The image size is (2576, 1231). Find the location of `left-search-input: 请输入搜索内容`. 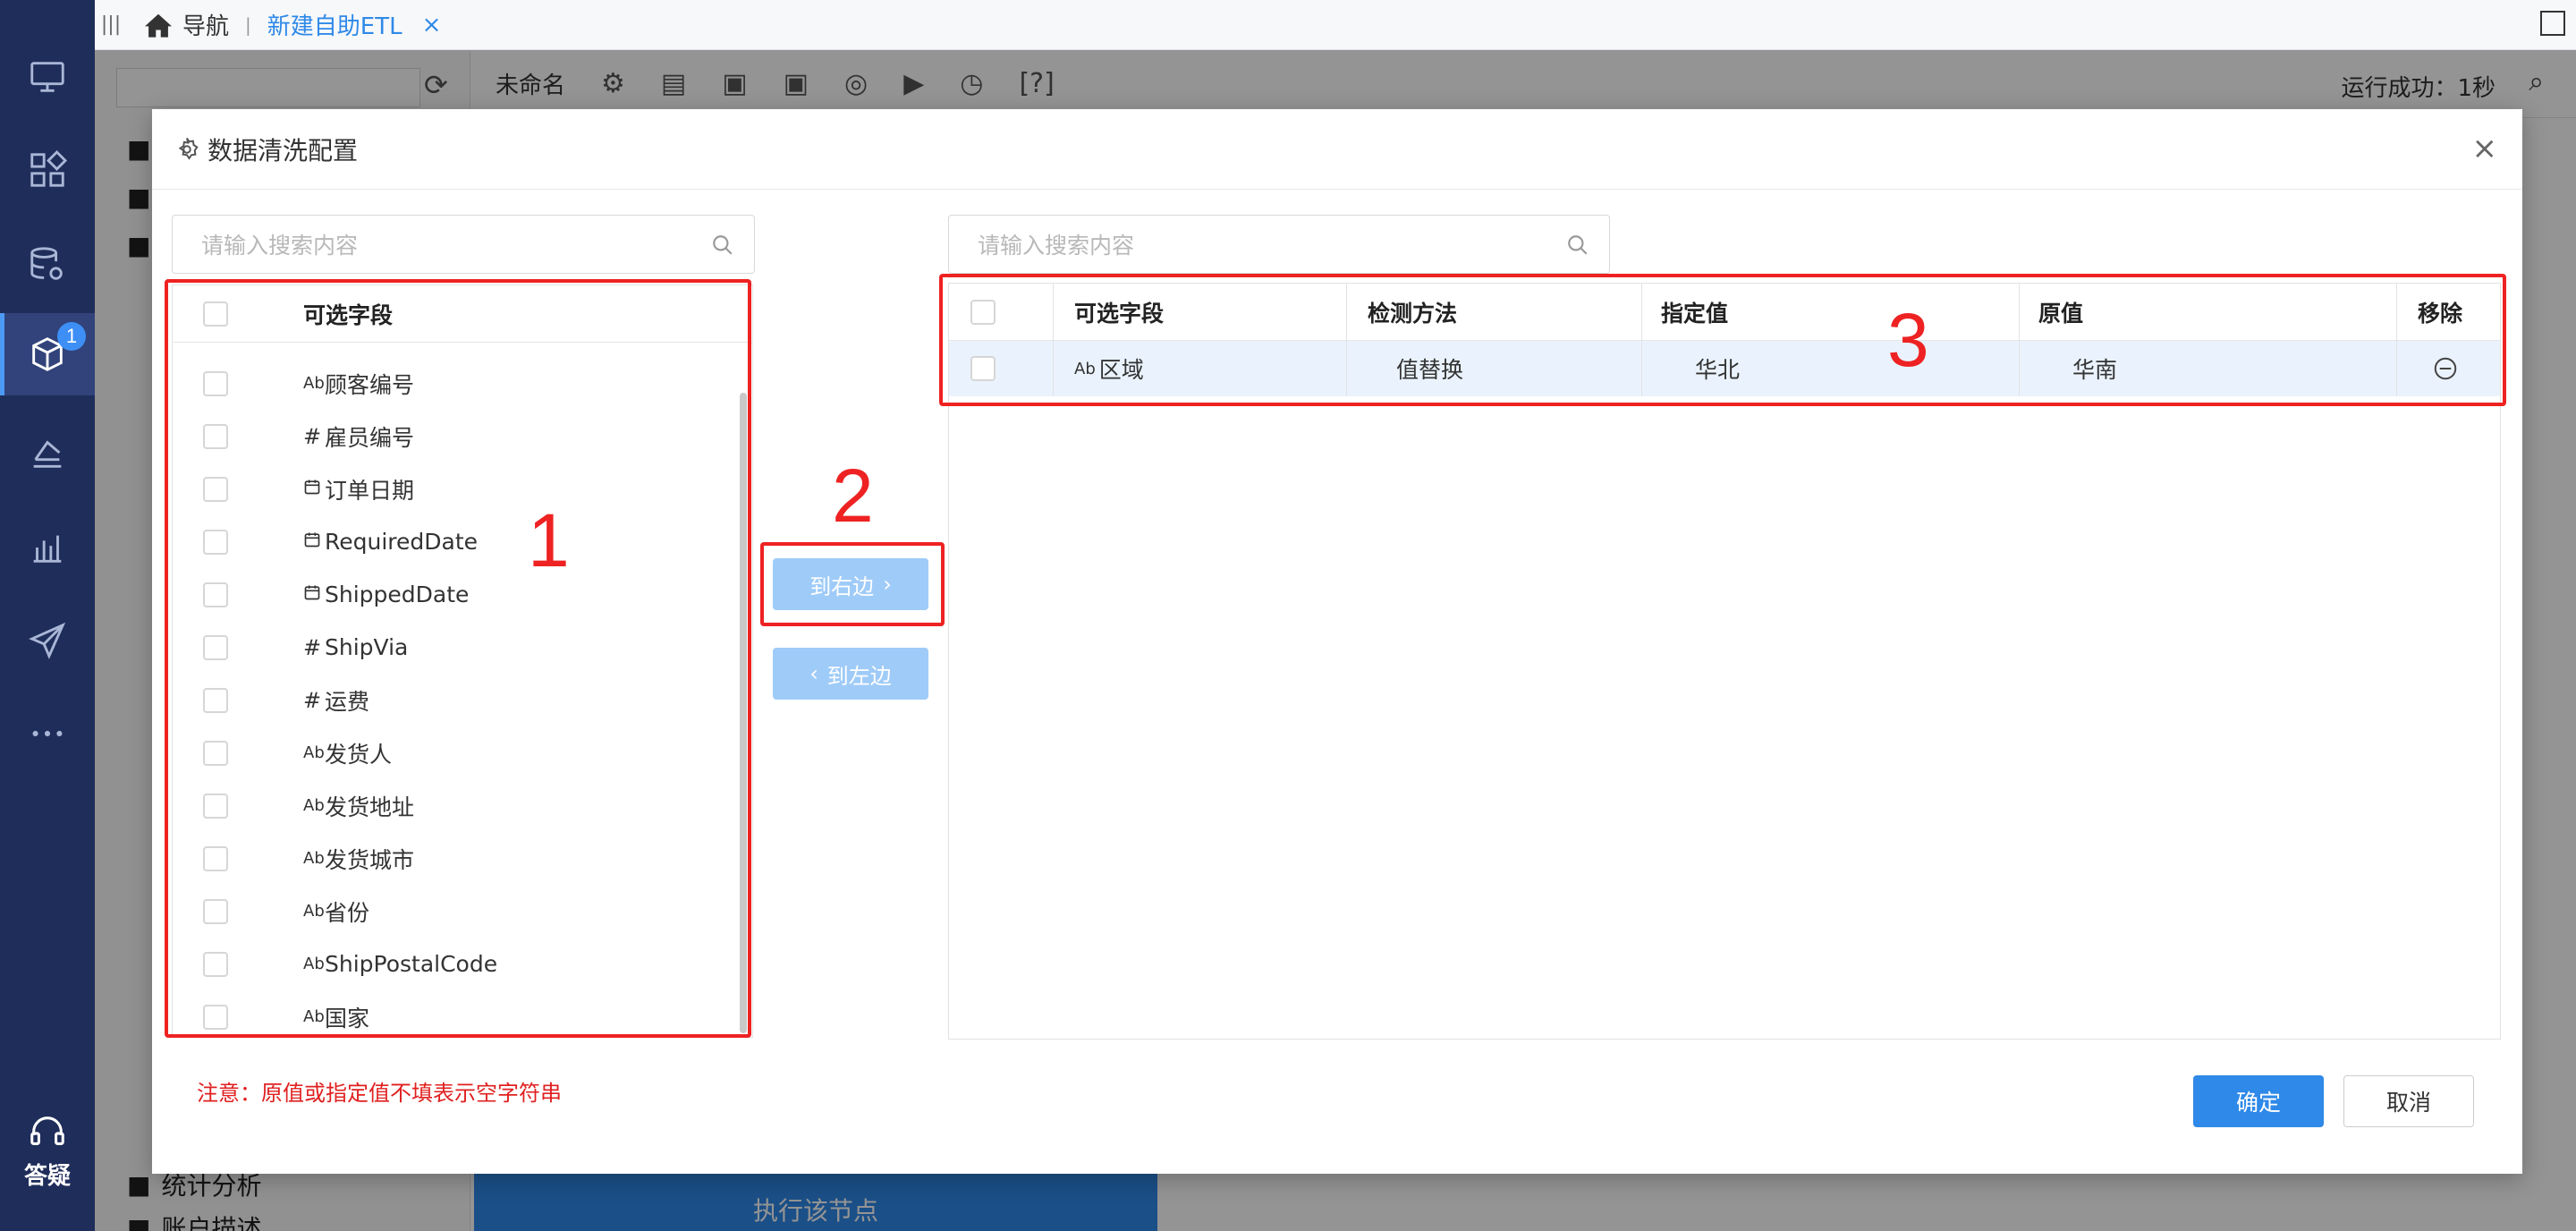

left-search-input: 请输入搜索内容 is located at coordinates (463, 244).